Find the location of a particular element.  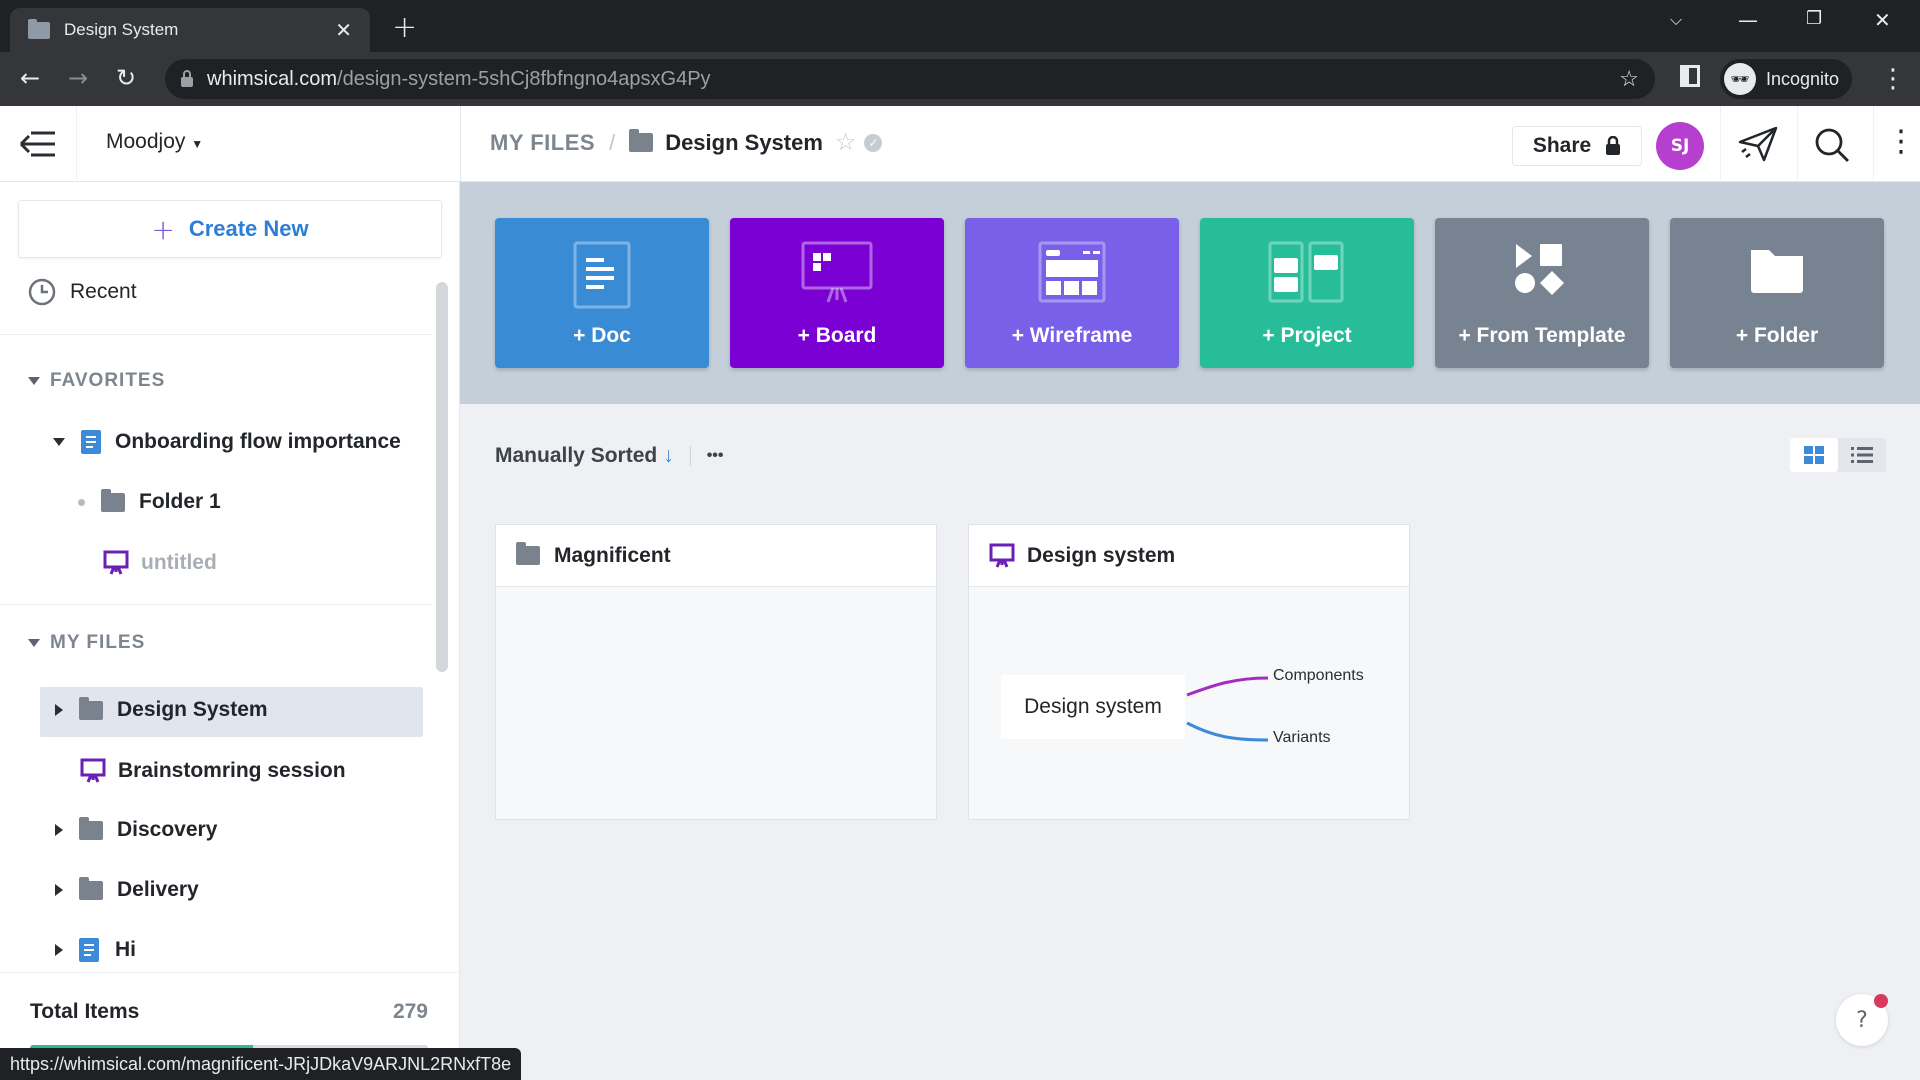

more-options-button: ••• is located at coordinates (715, 456).